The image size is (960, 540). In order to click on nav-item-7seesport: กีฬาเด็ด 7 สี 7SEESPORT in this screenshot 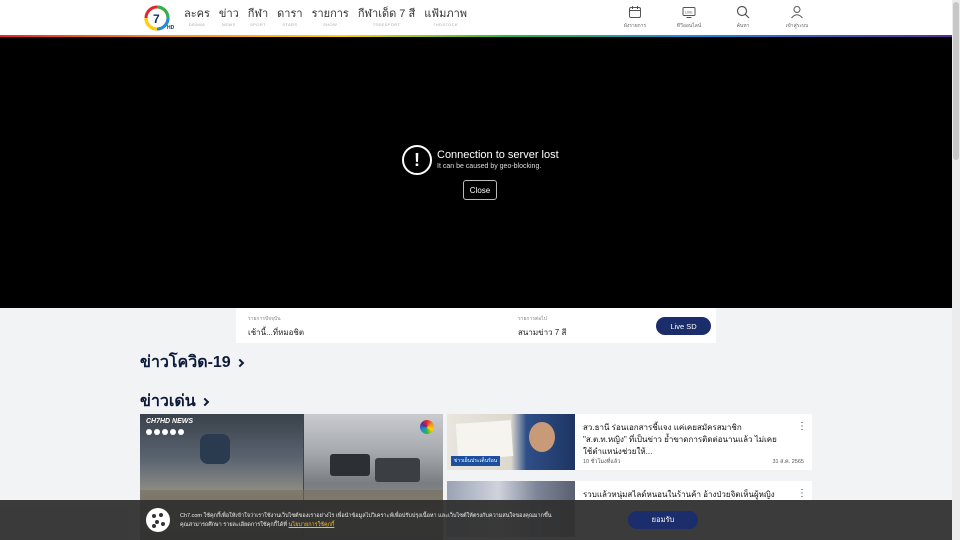, I will do `click(386, 18)`.